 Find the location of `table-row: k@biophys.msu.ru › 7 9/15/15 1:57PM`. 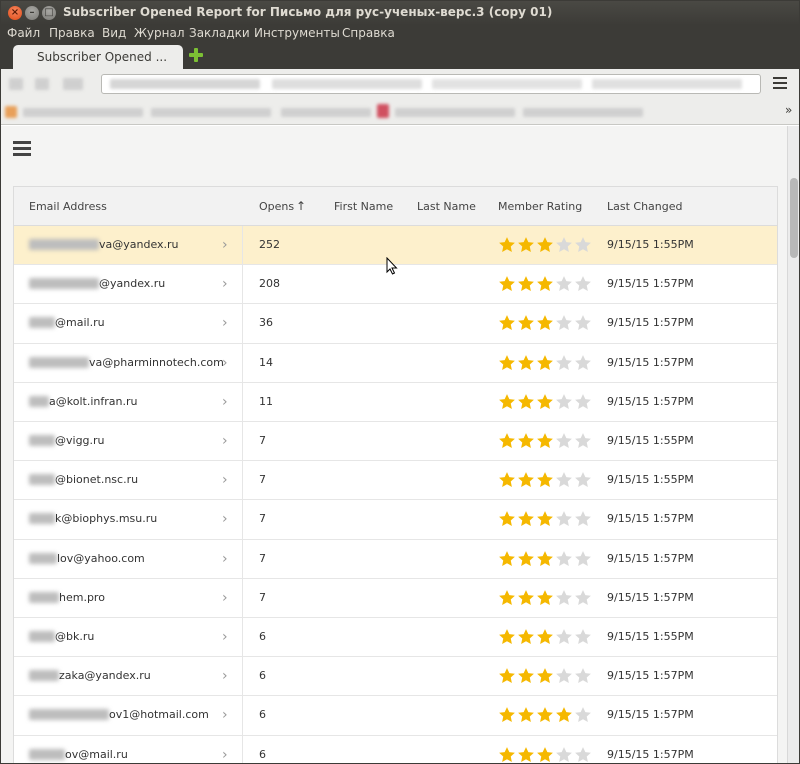

table-row: k@biophys.msu.ru › 7 9/15/15 1:57PM is located at coordinates (395, 520).